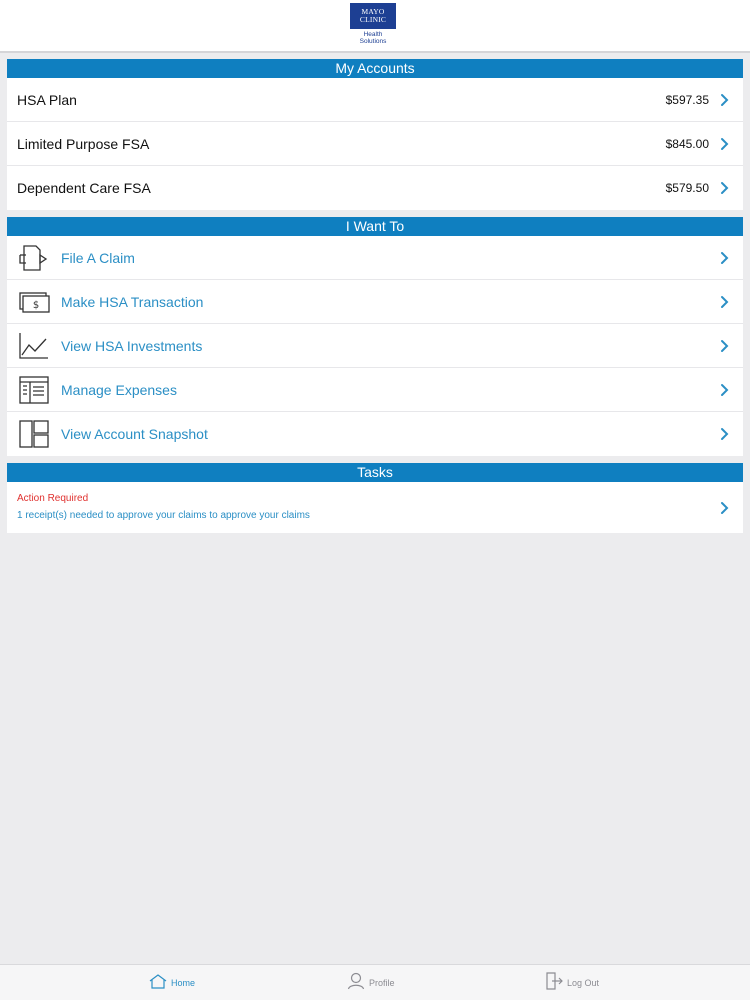 The image size is (750, 1000). I want to click on bottom-tab-bar: Home Profile Log Out, so click(375, 982).